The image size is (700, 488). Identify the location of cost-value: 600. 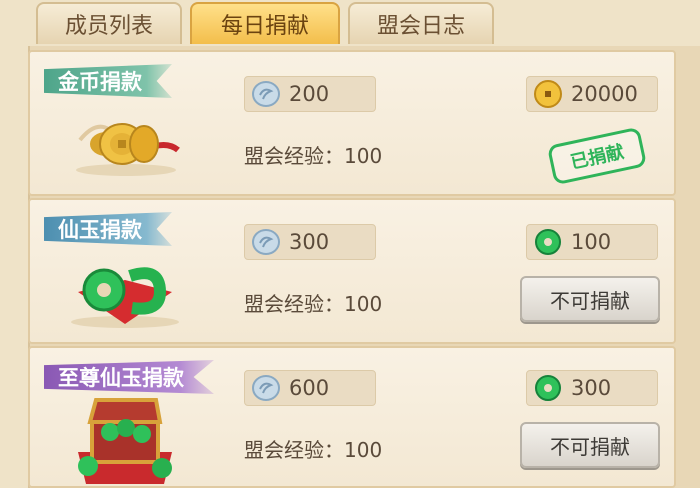
(309, 388).